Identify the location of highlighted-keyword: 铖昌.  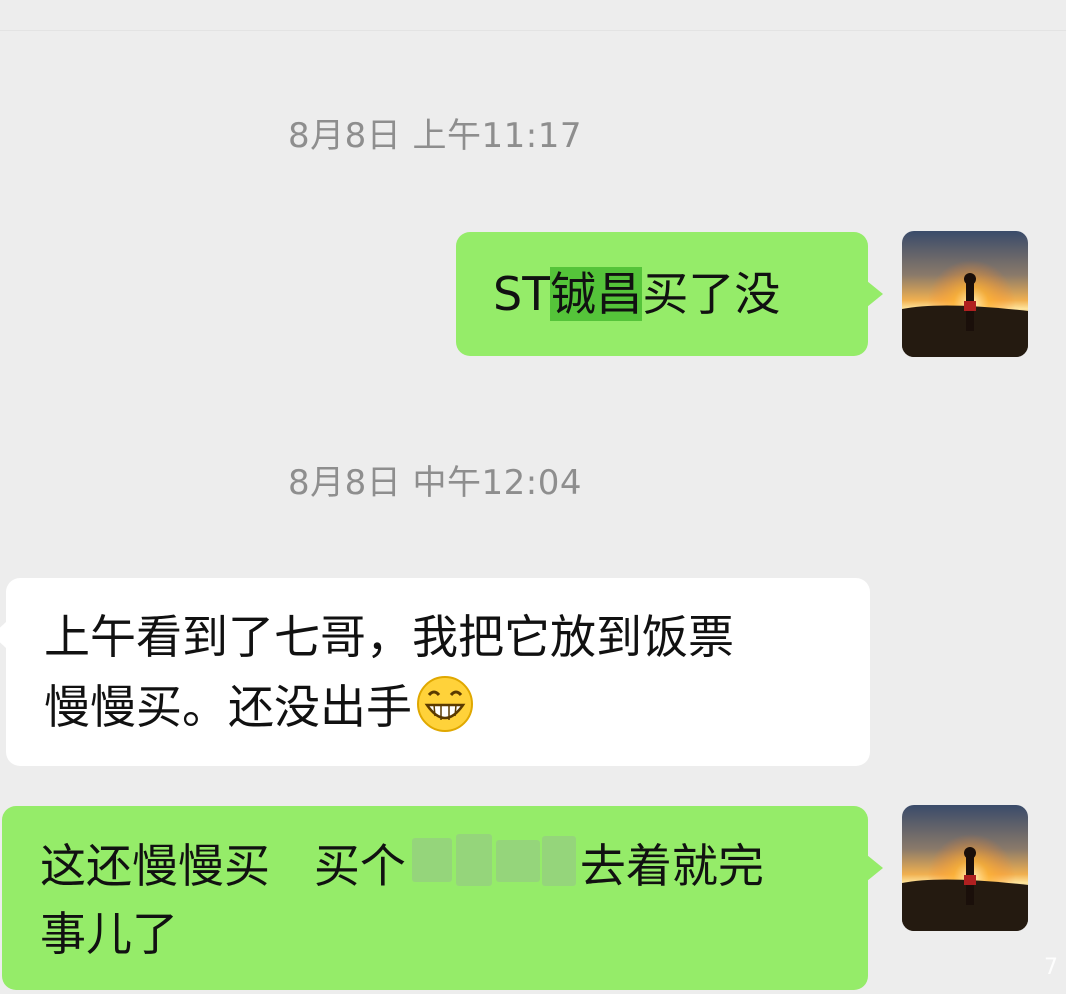
(596, 294).